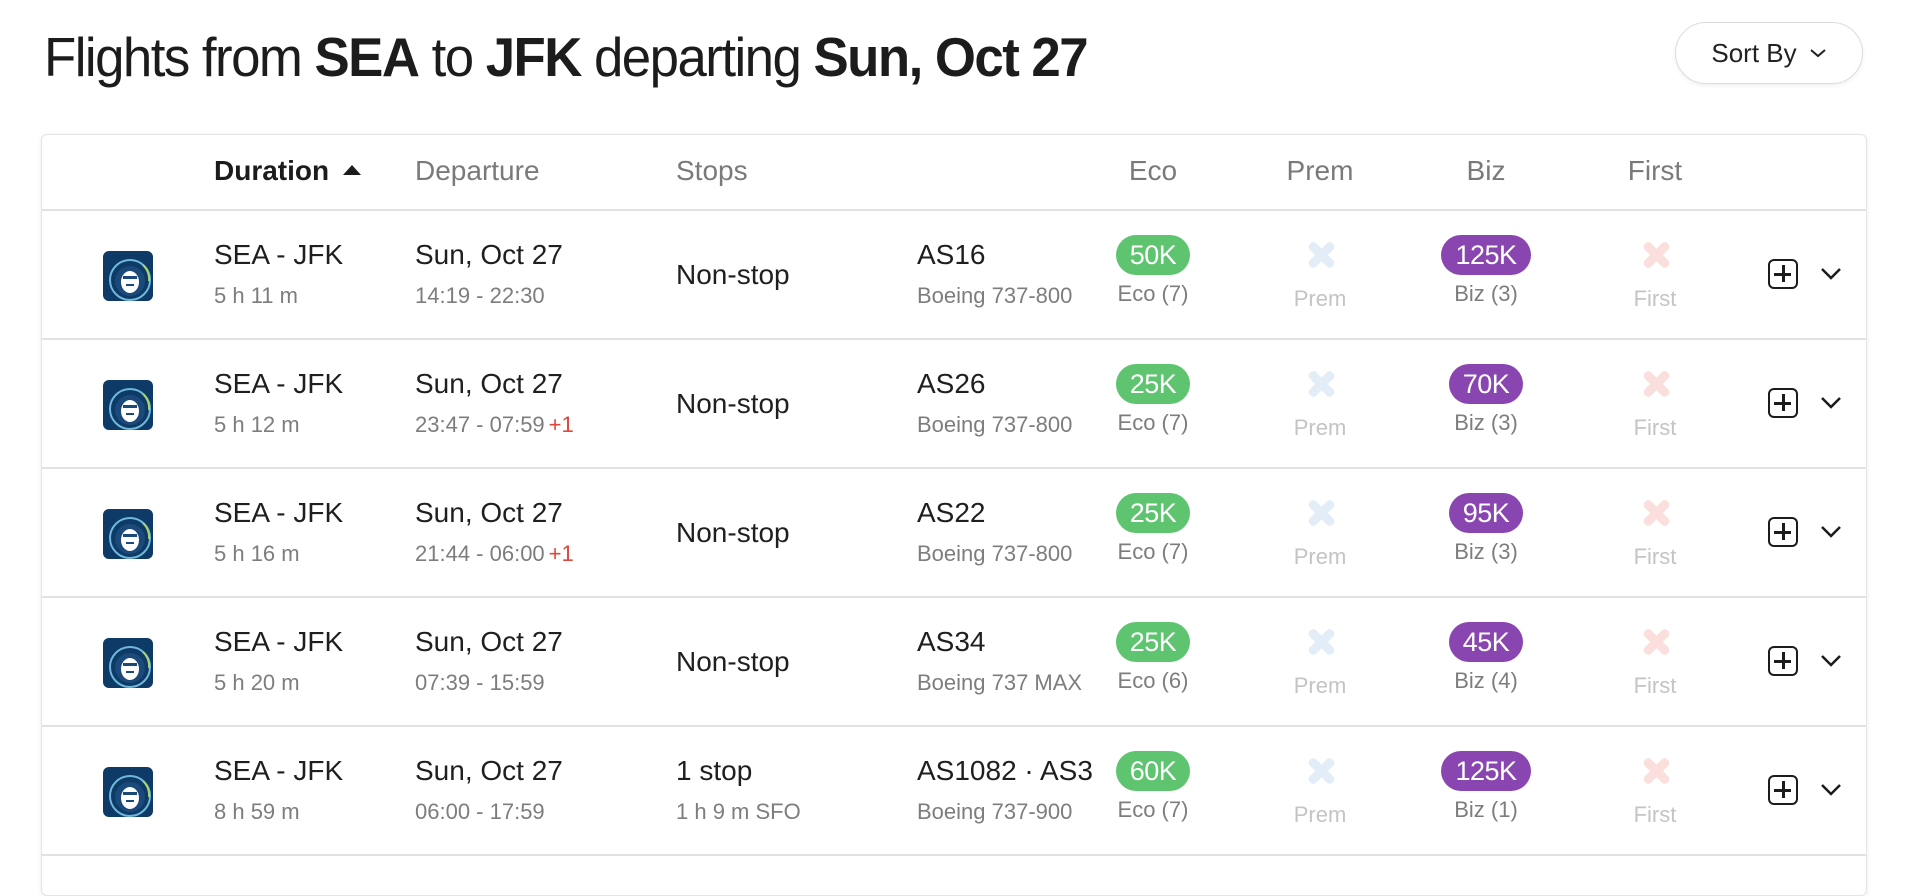 This screenshot has width=1910, height=896. I want to click on fare-biz: 70K Biz (3), so click(1486, 400).